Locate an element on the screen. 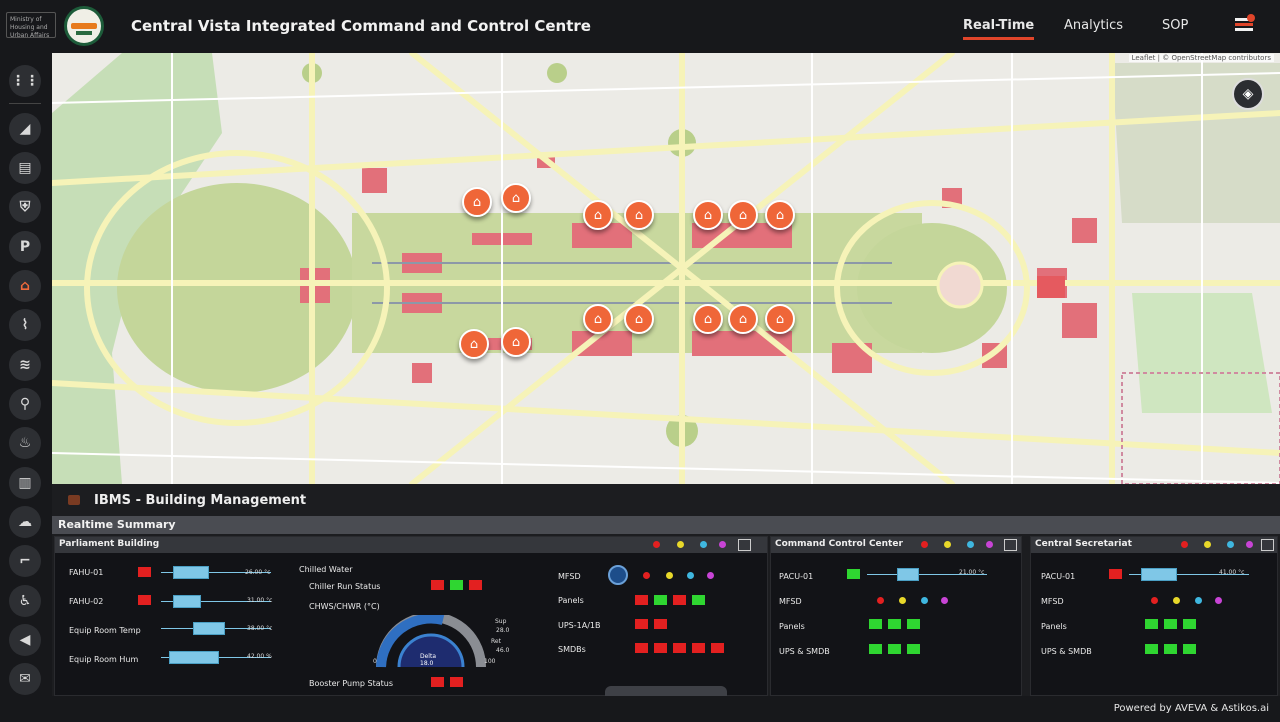  gauge-center-label: Delta is located at coordinates (428, 656).